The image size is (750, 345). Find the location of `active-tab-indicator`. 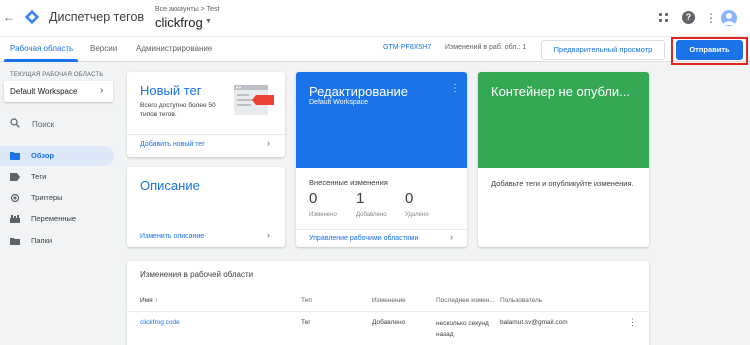

active-tab-indicator is located at coordinates (41, 60).